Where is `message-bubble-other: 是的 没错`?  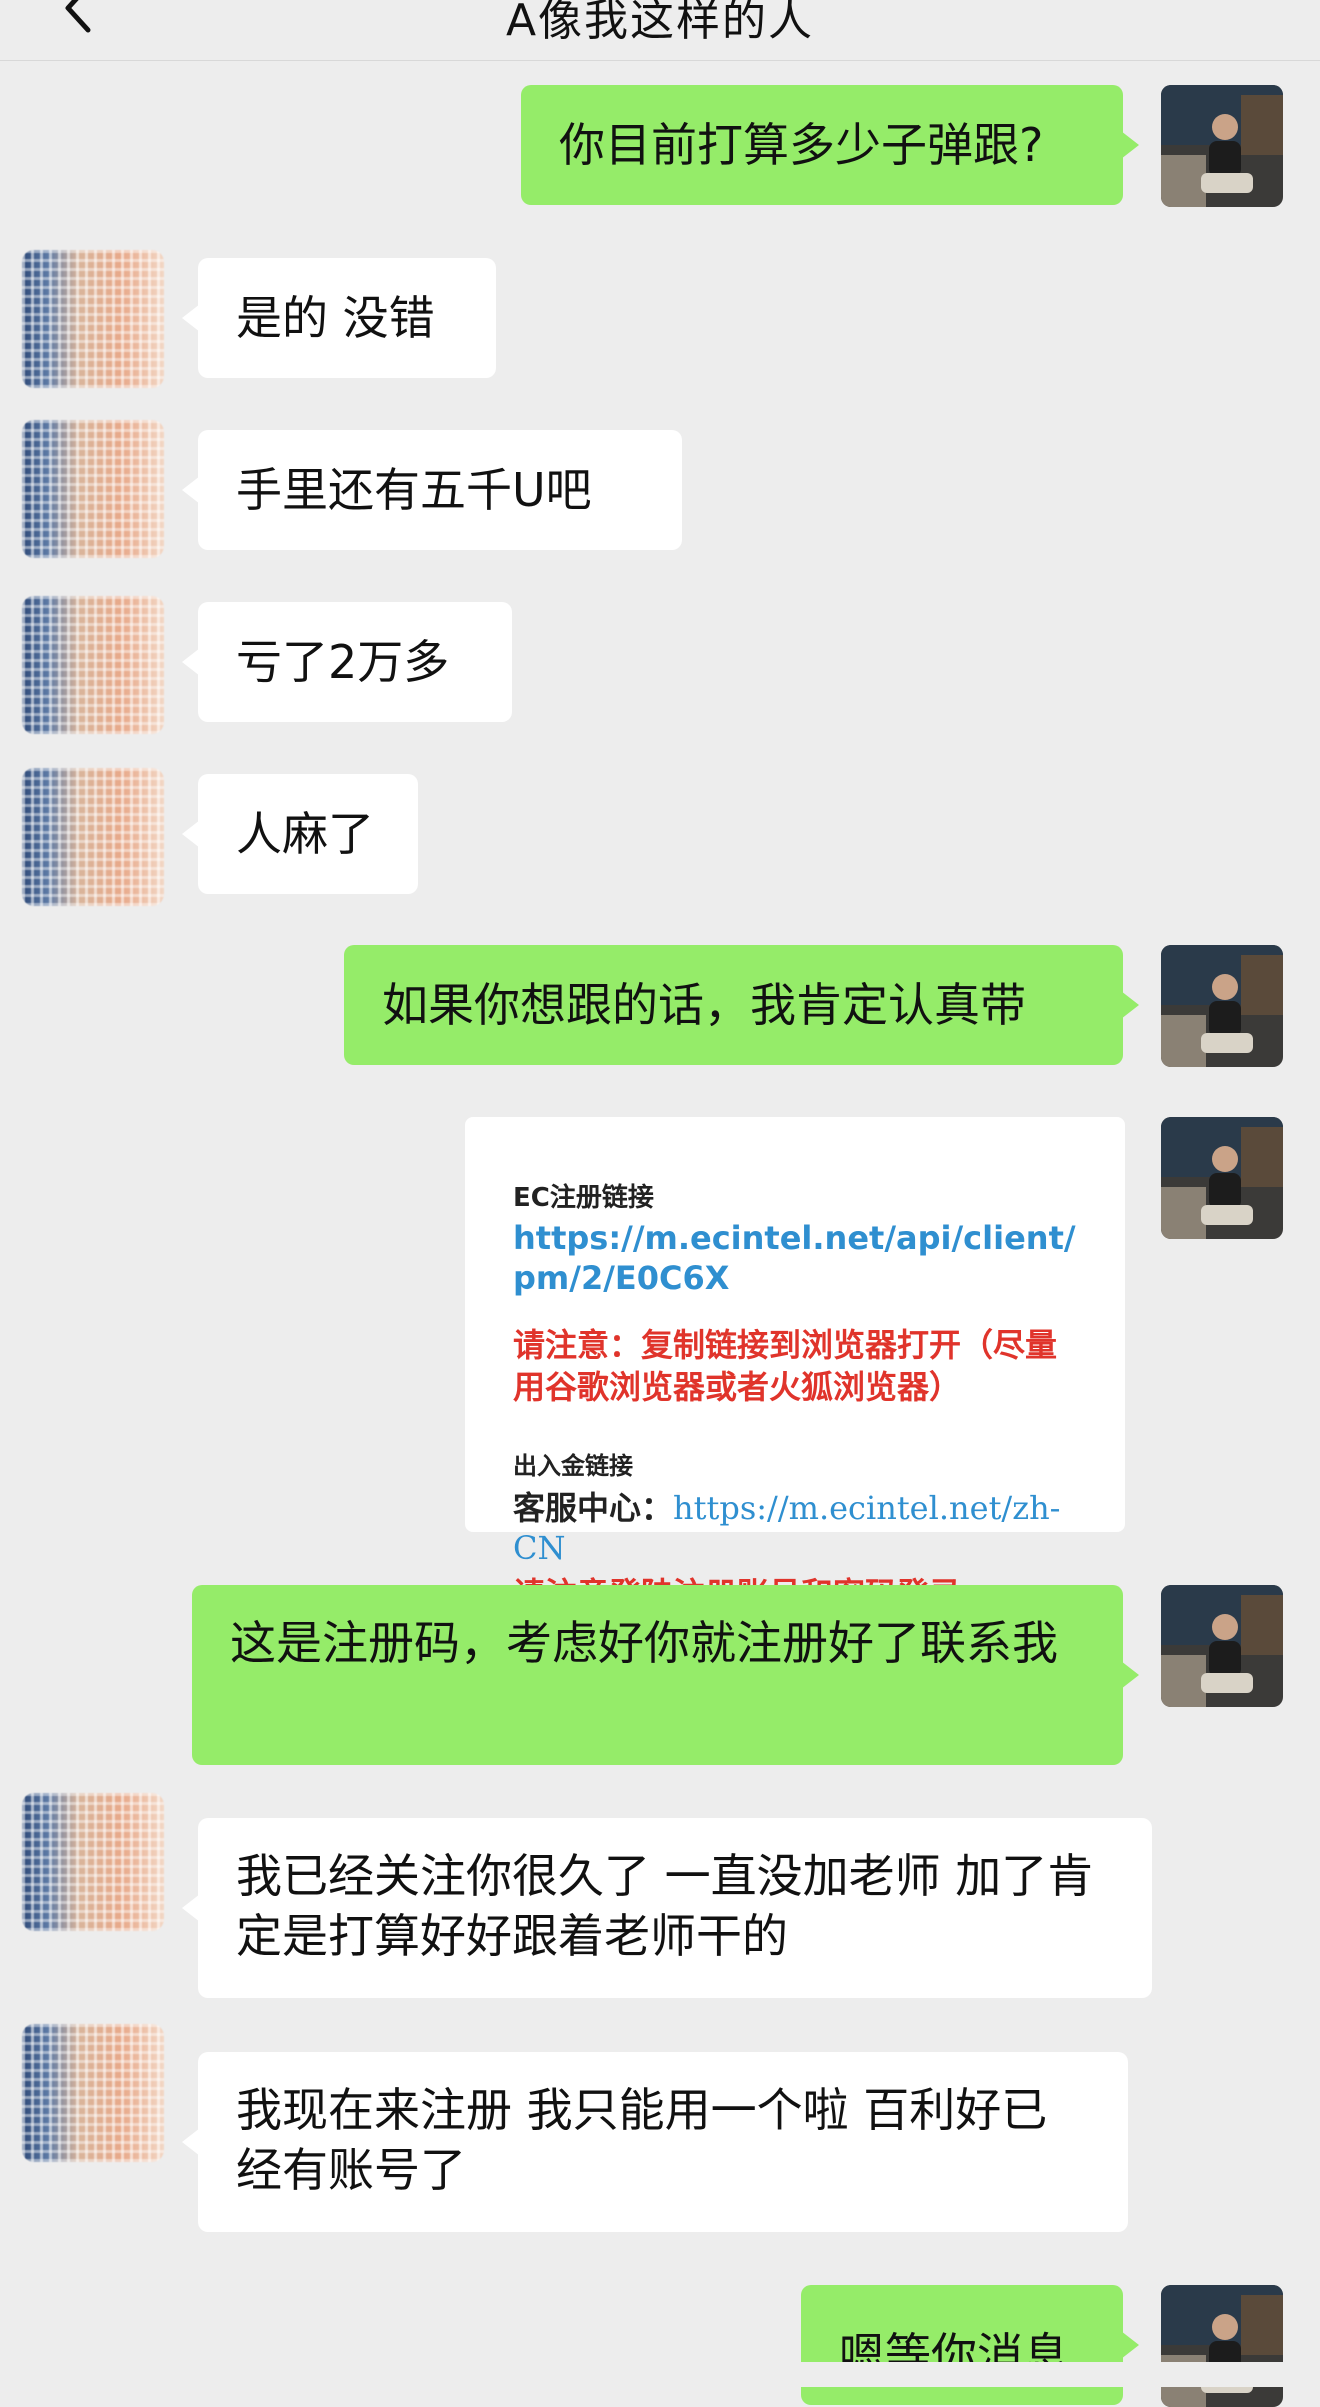 message-bubble-other: 是的 没错 is located at coordinates (339, 318).